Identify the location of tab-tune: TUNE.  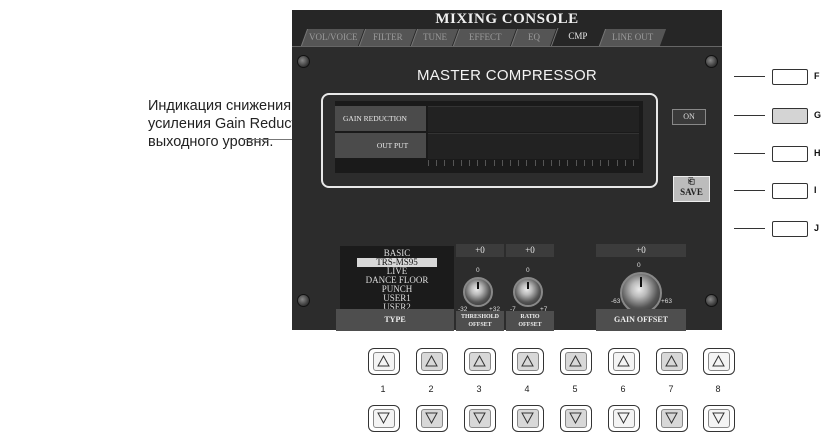
(434, 37).